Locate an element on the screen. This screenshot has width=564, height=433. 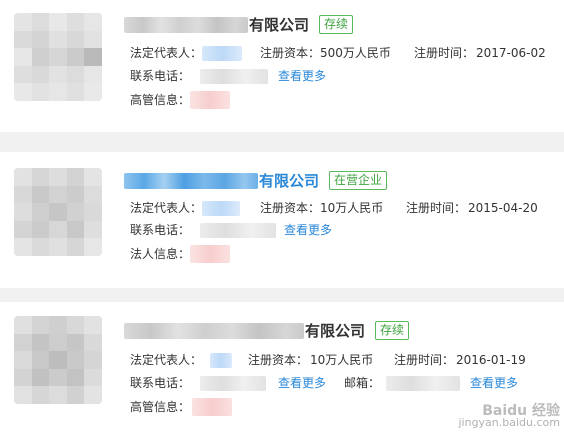
company-title: 有限公司 在营企业 is located at coordinates (256, 180).